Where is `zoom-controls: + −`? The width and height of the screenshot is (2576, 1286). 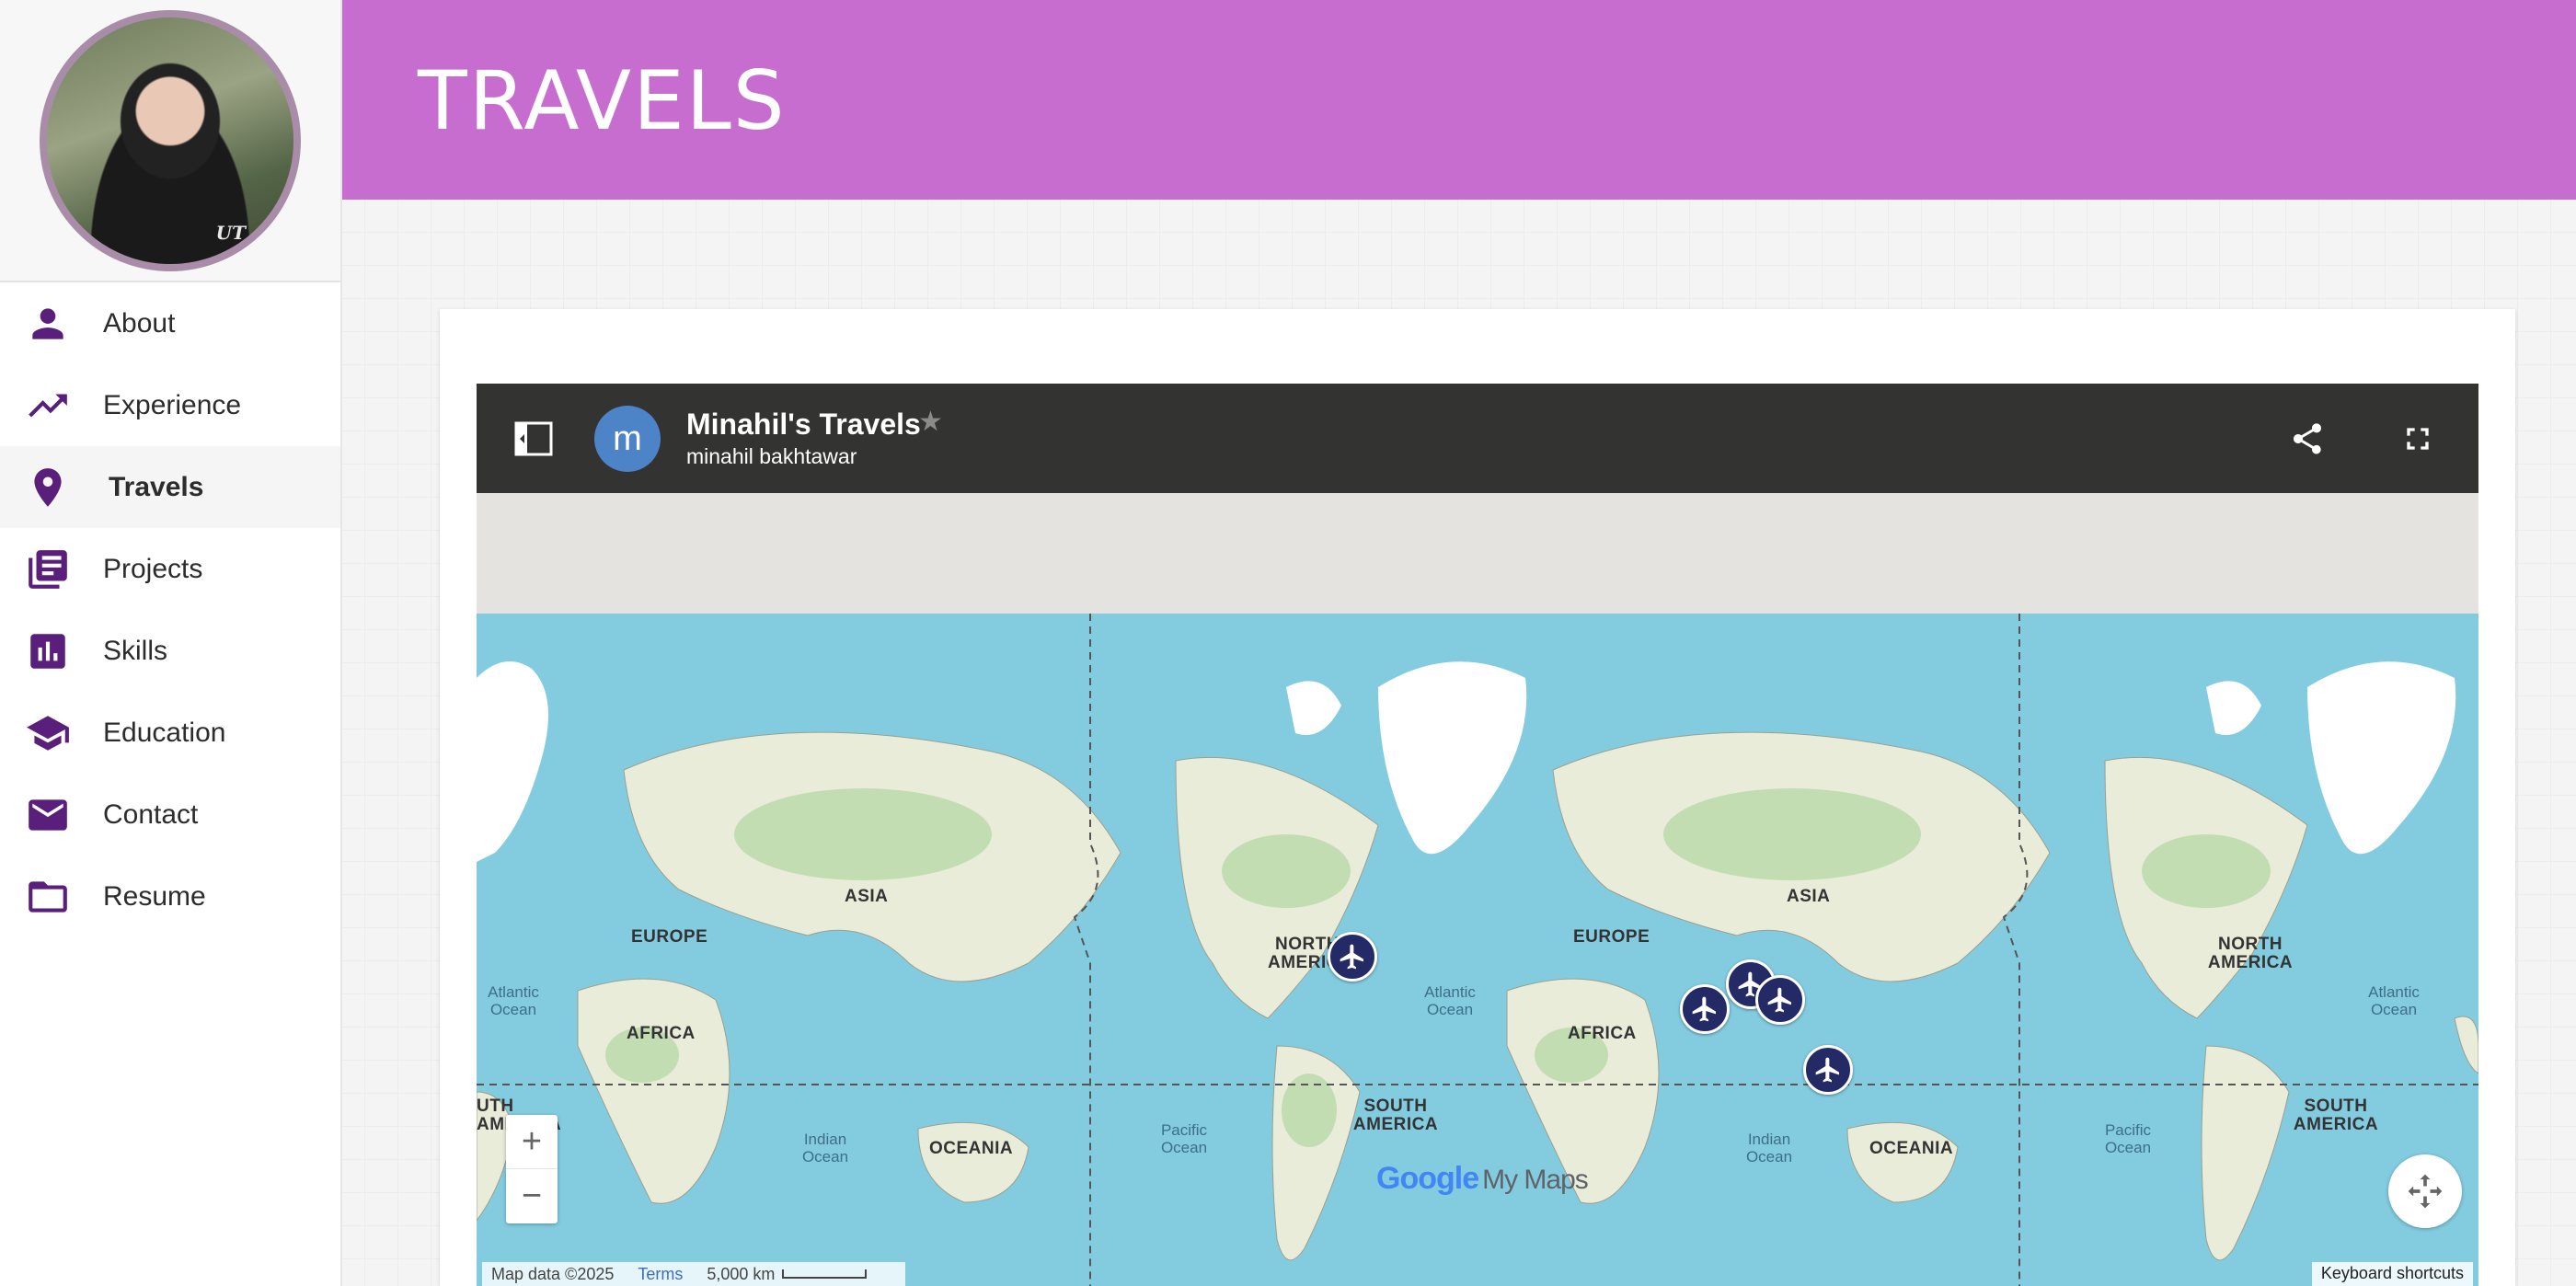 zoom-controls: + − is located at coordinates (532, 1169).